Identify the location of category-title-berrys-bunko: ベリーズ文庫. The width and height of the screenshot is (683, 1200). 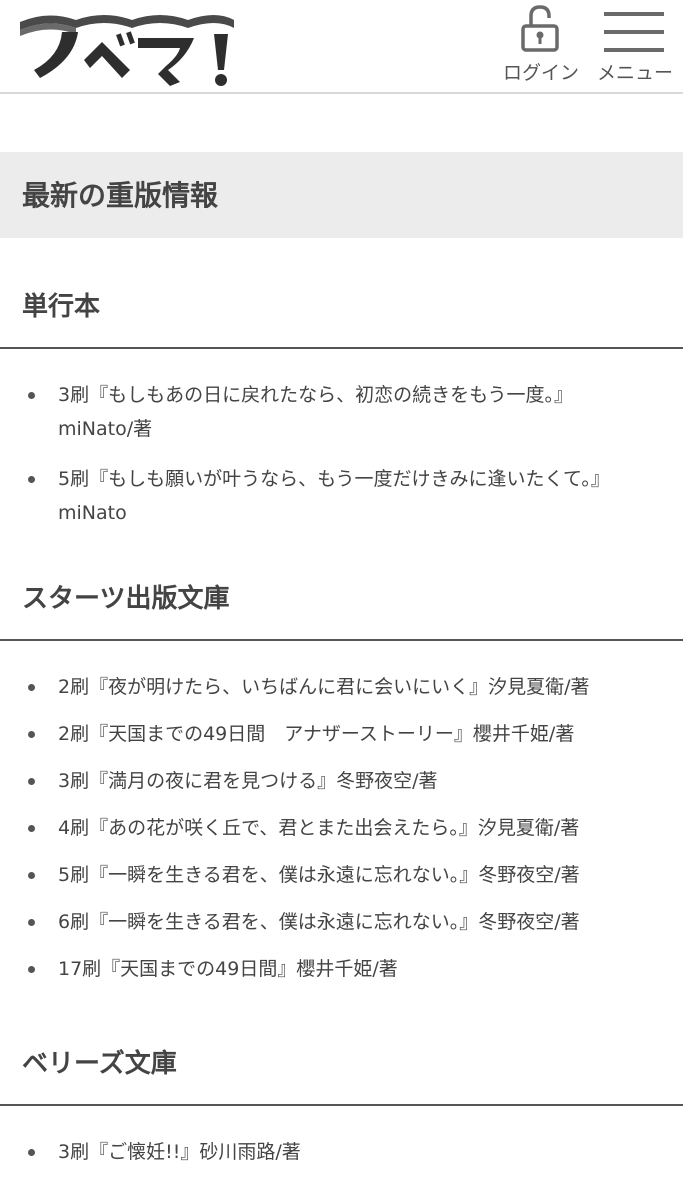
(99, 1064).